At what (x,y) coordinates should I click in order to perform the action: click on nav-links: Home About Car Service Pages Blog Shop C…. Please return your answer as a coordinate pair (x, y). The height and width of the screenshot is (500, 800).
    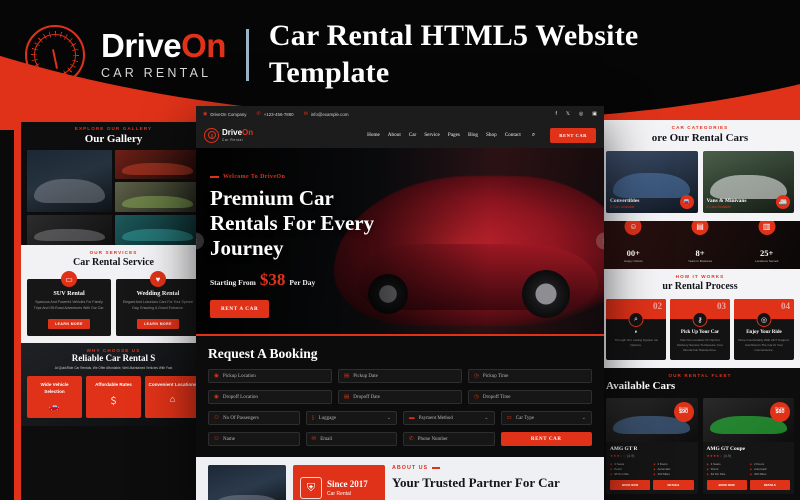
    Looking at the image, I should click on (481, 135).